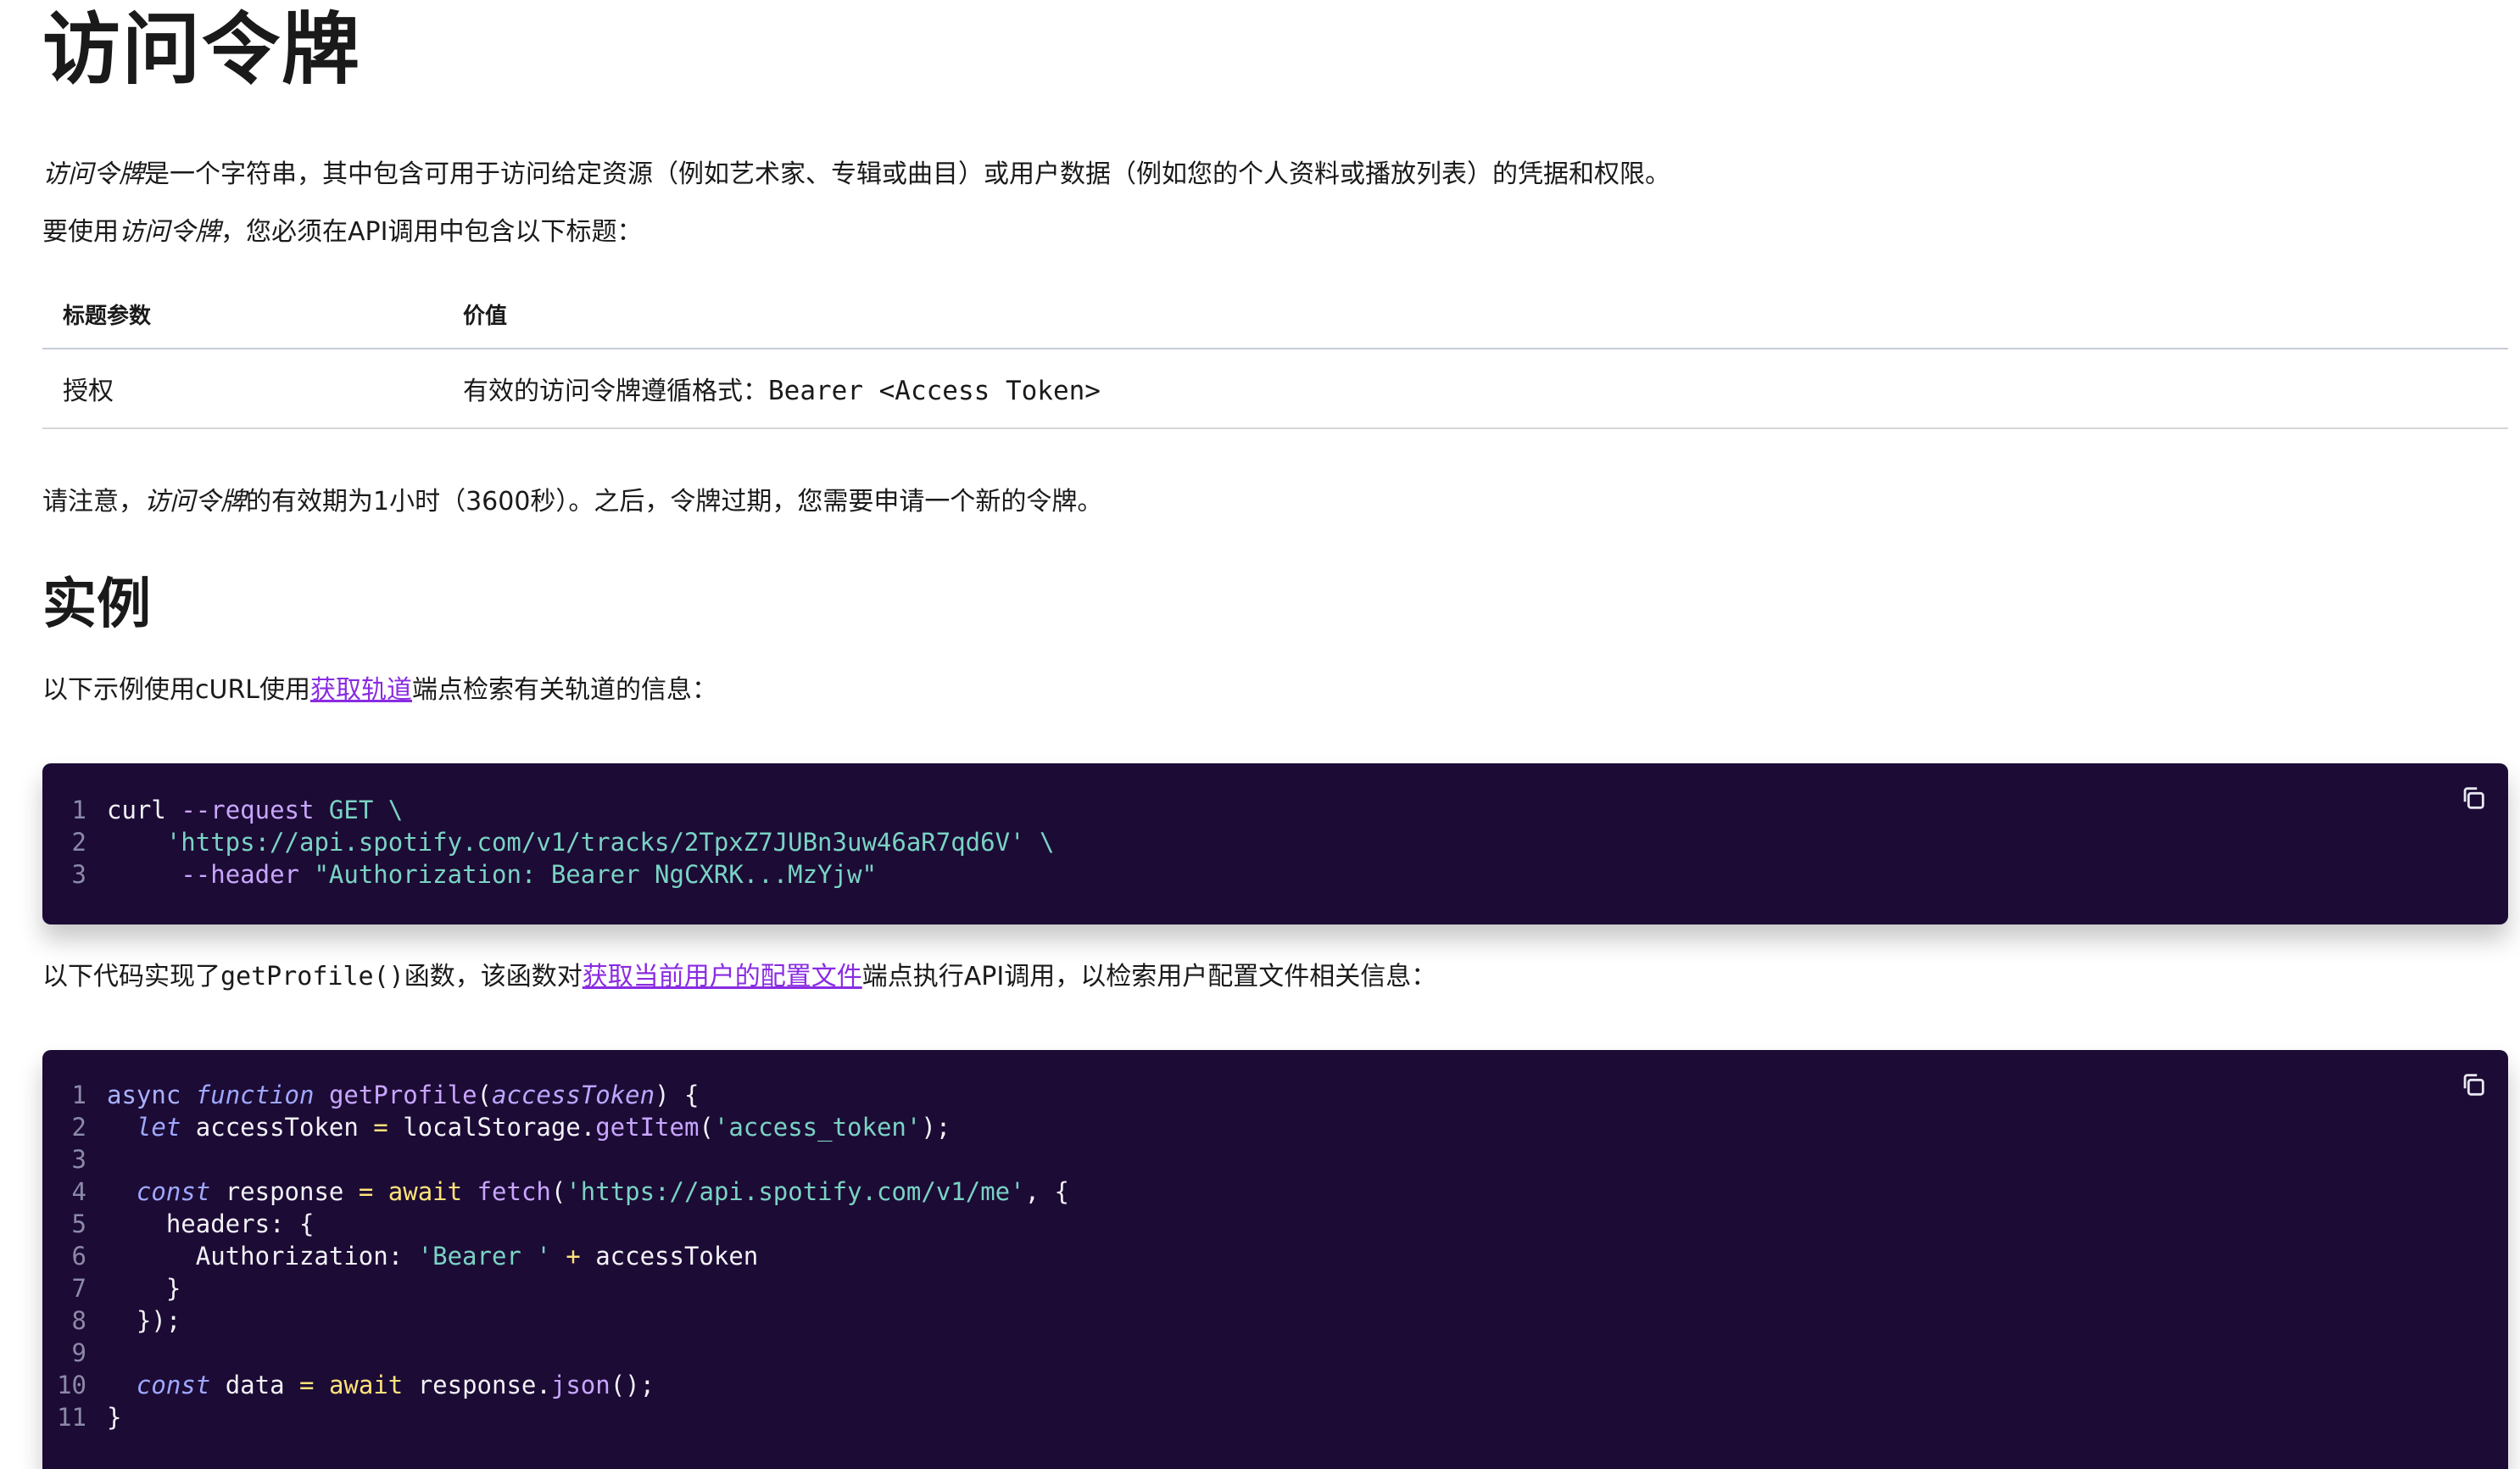 This screenshot has width=2520, height=1469. I want to click on line-number: 9, so click(78, 1353).